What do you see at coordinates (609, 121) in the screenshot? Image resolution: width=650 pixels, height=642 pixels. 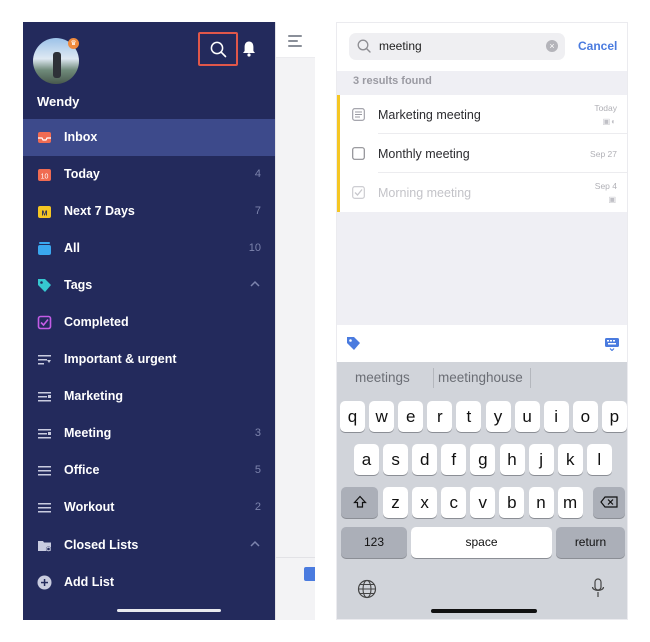 I see `result-meta-icons: ▣◐` at bounding box center [609, 121].